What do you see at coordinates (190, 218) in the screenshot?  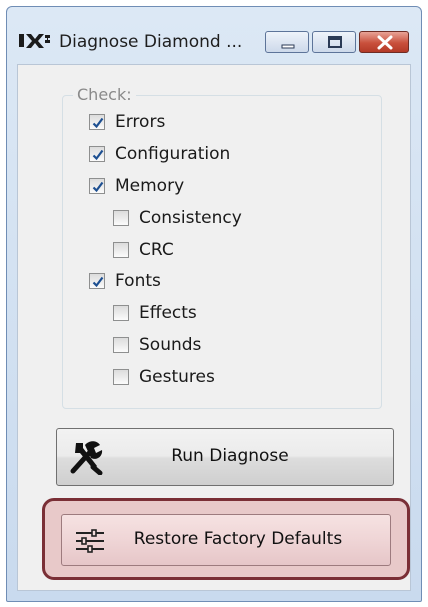 I see `checkbox-label: Consistency` at bounding box center [190, 218].